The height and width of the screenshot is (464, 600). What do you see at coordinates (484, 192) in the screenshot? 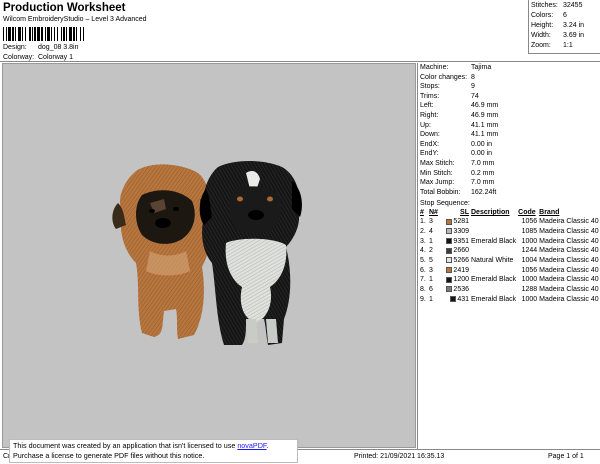
I see `machine-info-value: 162.24ft` at bounding box center [484, 192].